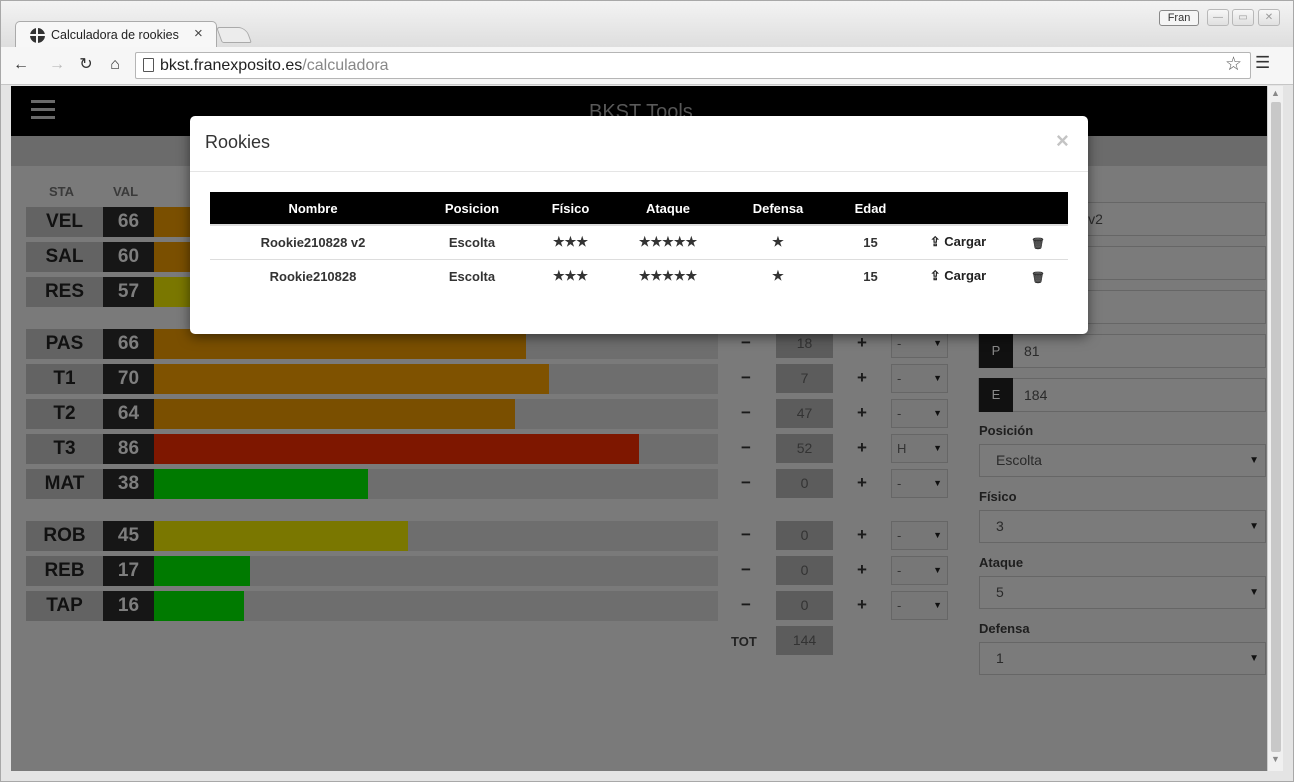 The image size is (1294, 782). Describe the element at coordinates (62, 191) in the screenshot. I see `header-sta: STA` at that location.